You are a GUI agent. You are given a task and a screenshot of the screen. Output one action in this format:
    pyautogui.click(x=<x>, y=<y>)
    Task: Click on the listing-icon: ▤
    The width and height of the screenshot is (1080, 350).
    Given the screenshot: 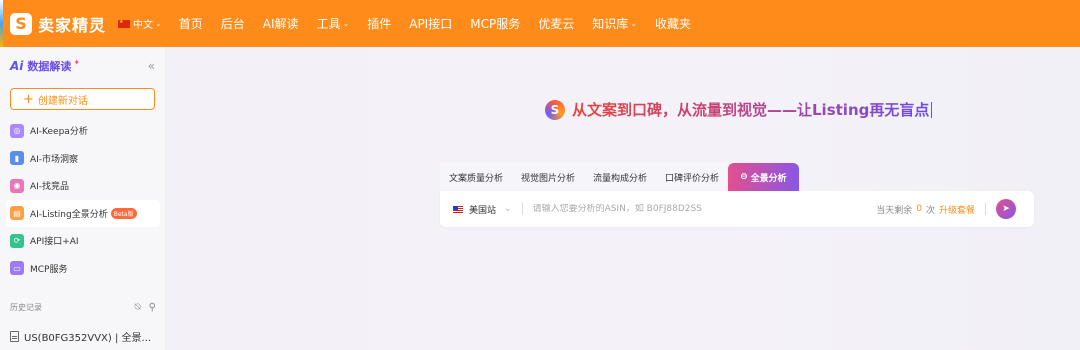 What is the action you would take?
    pyautogui.click(x=17, y=213)
    